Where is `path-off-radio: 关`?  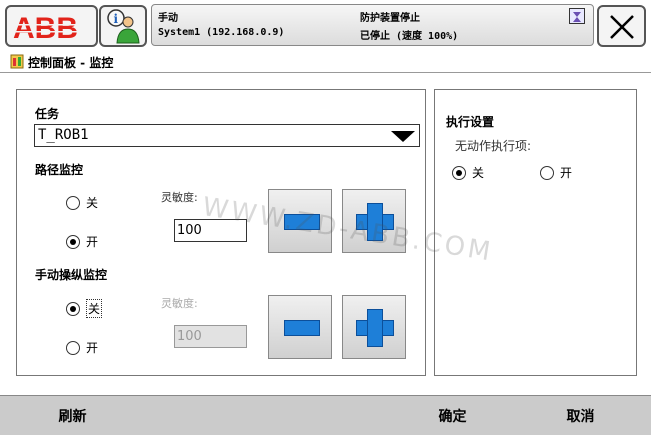 path-off-radio: 关 is located at coordinates (82, 202).